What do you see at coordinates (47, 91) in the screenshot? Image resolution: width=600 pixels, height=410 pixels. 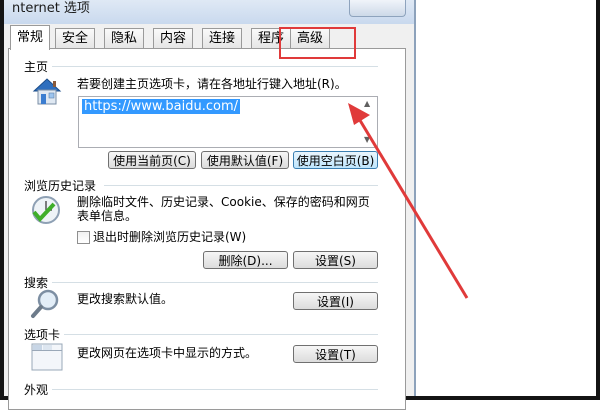 I see `house-icon` at bounding box center [47, 91].